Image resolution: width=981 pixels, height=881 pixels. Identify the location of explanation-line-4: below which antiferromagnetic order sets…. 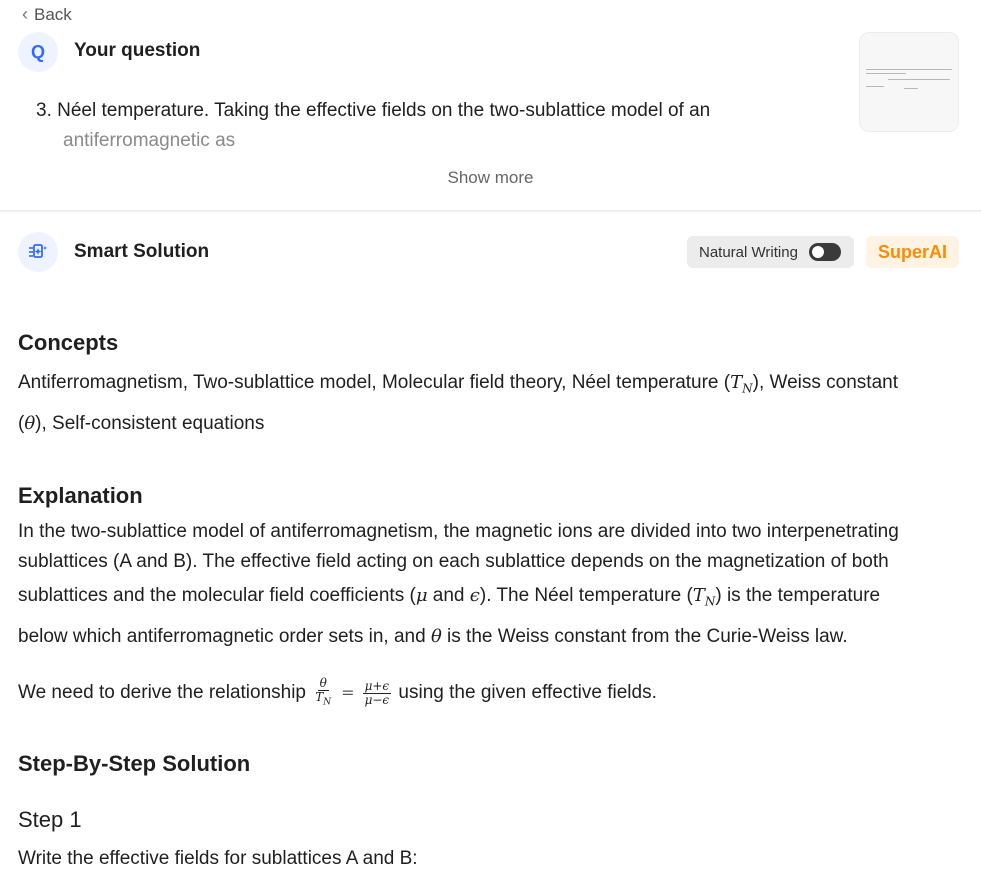
(493, 637).